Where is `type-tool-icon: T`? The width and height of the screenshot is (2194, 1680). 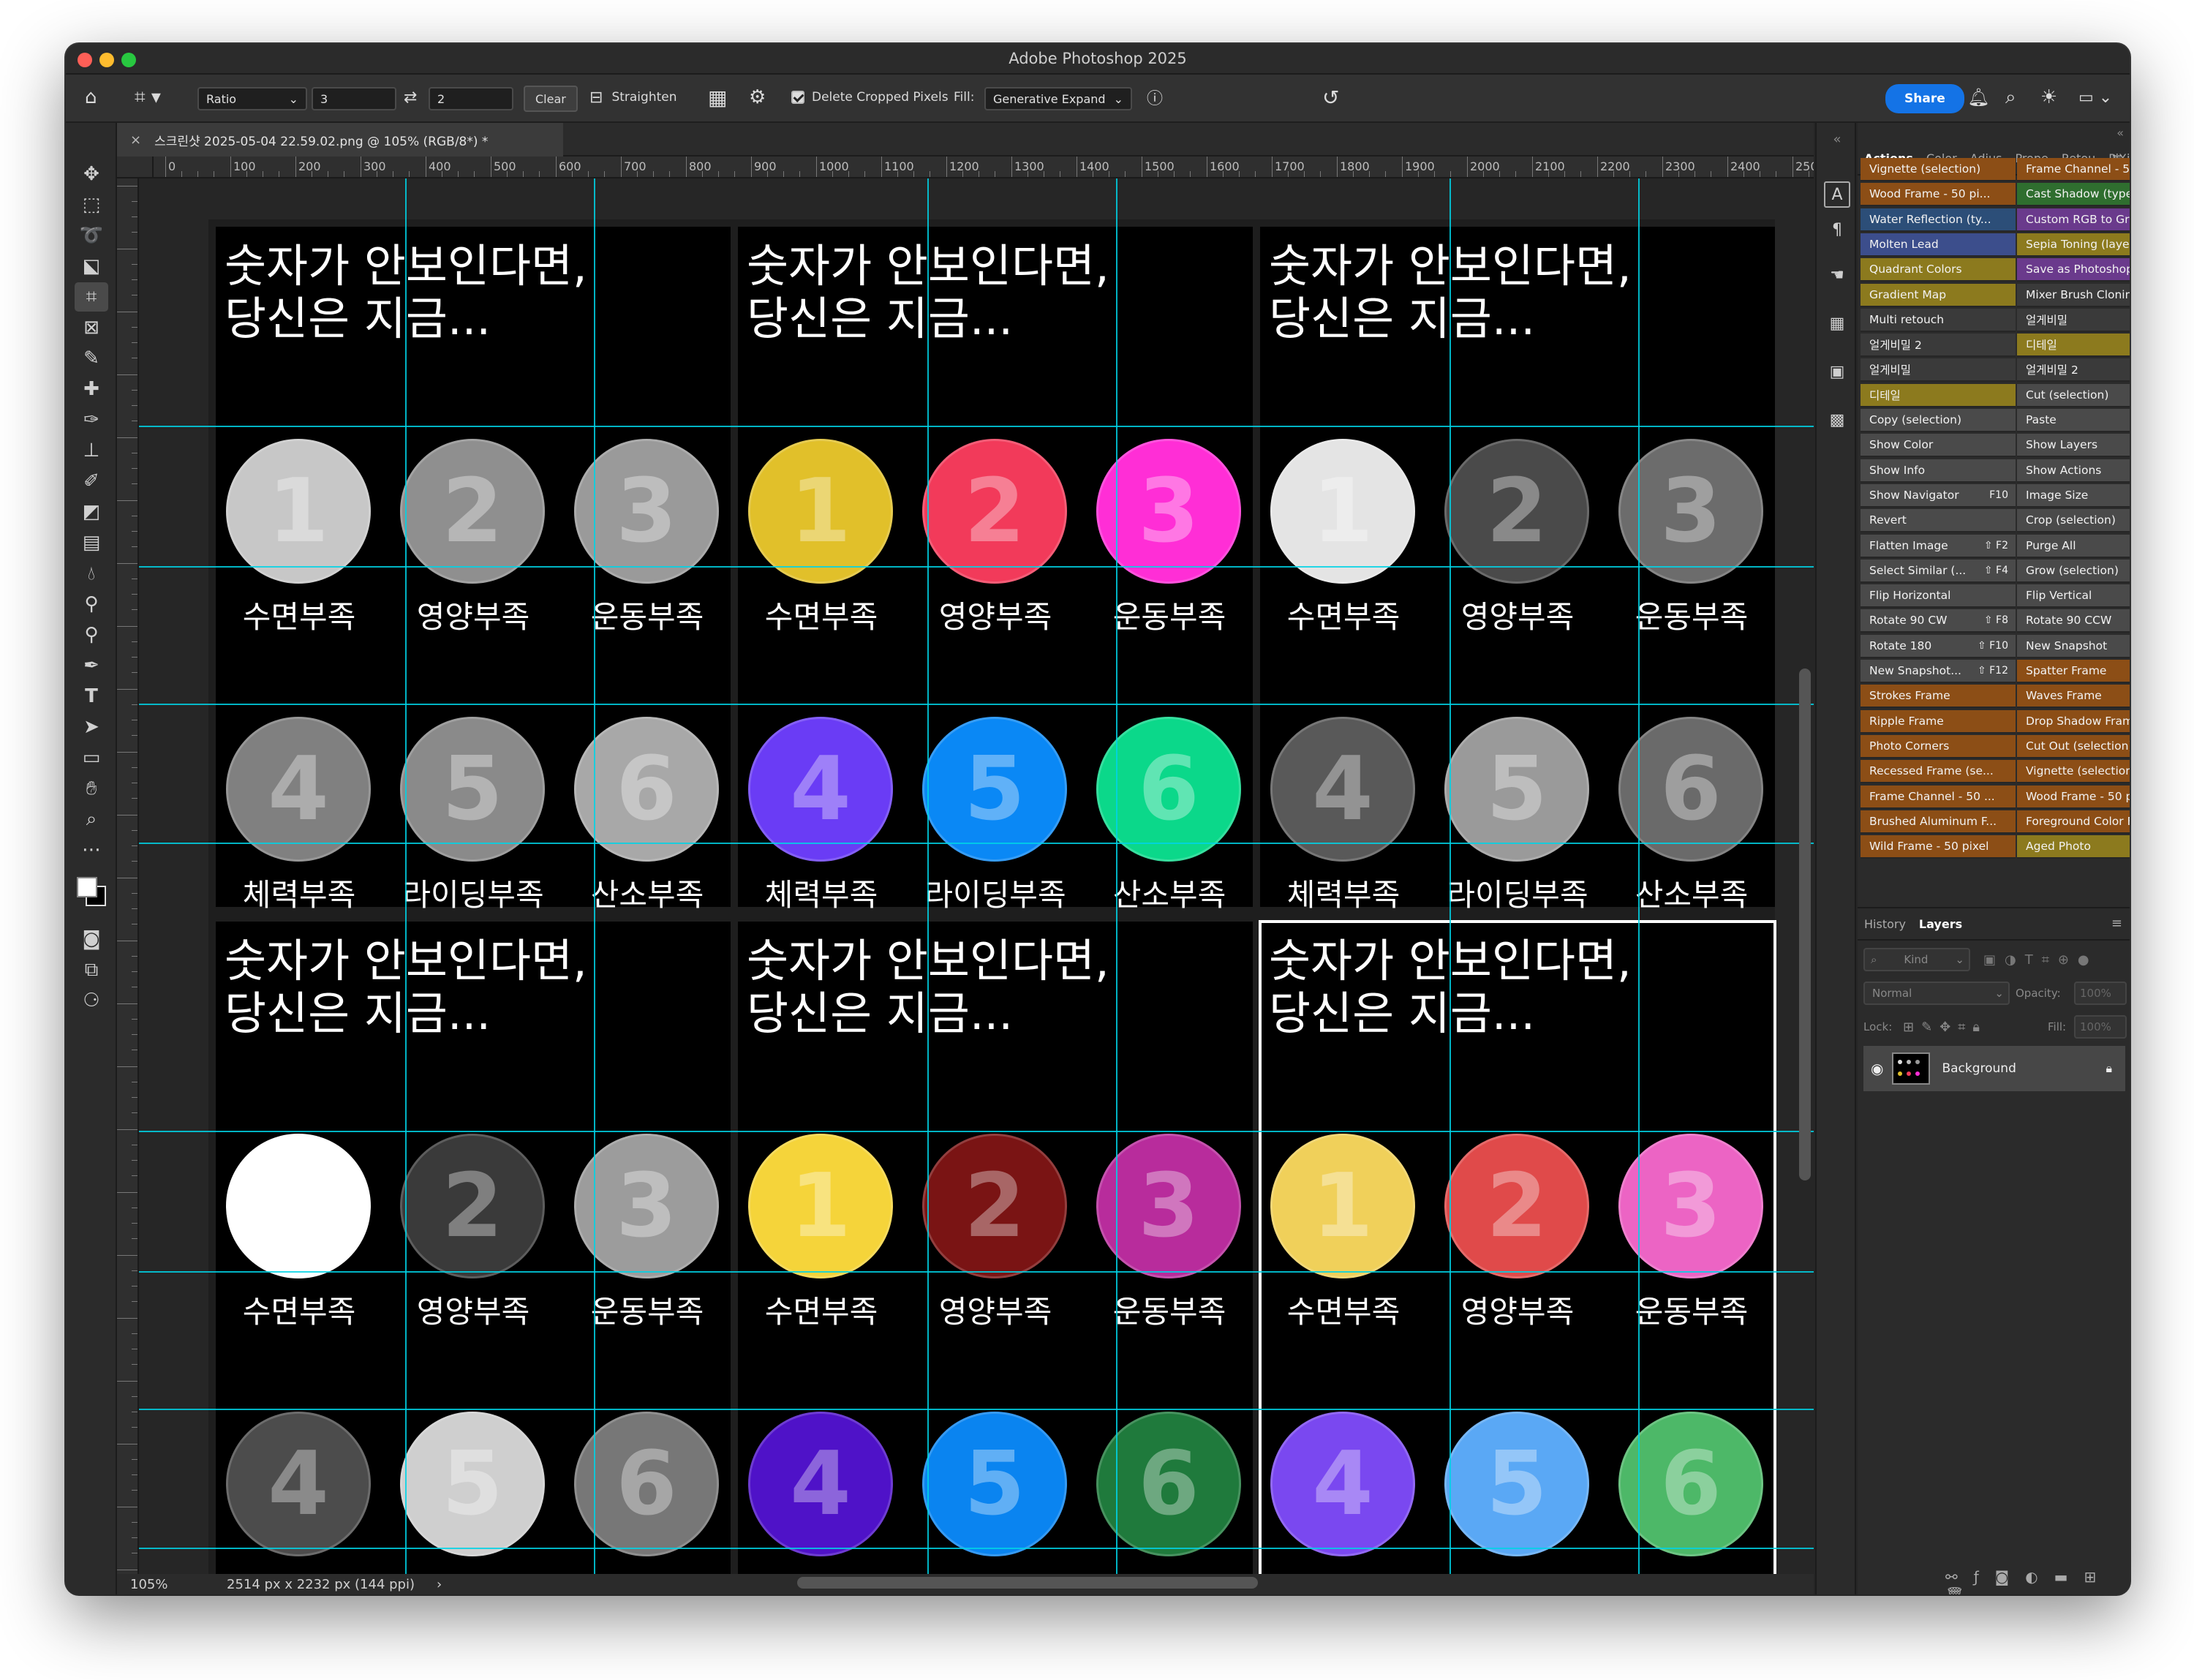 type-tool-icon: T is located at coordinates (91, 696).